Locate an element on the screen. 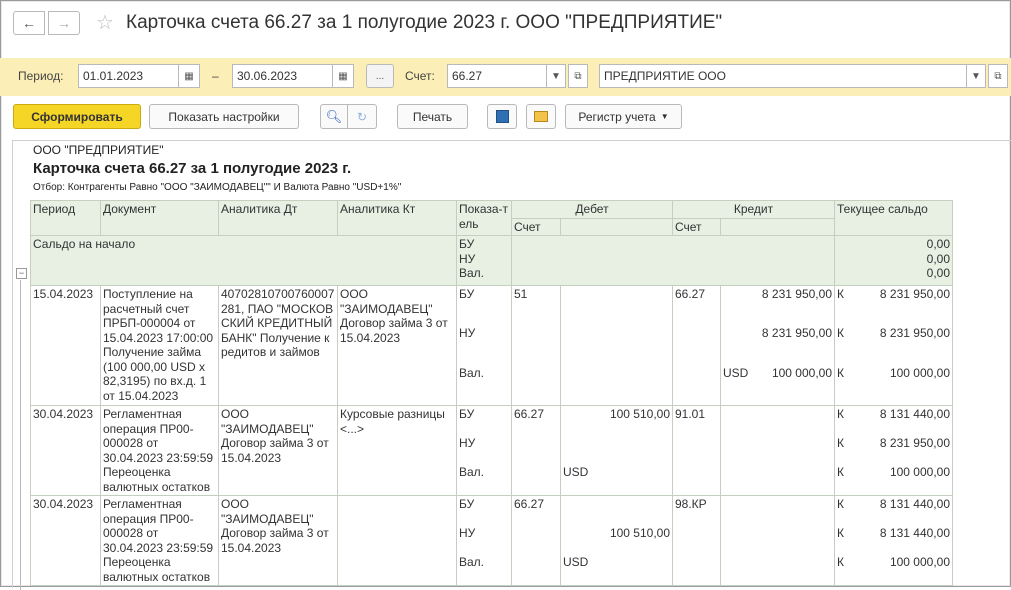 This screenshot has width=1011, height=590. organization-dropdown-button: ▼ is located at coordinates (976, 76).